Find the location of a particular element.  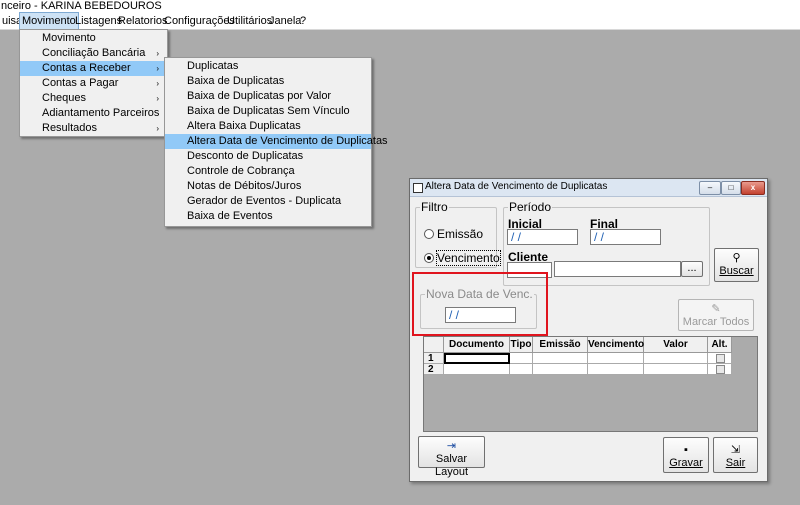

filtro-legend: Filtro is located at coordinates (434, 207).